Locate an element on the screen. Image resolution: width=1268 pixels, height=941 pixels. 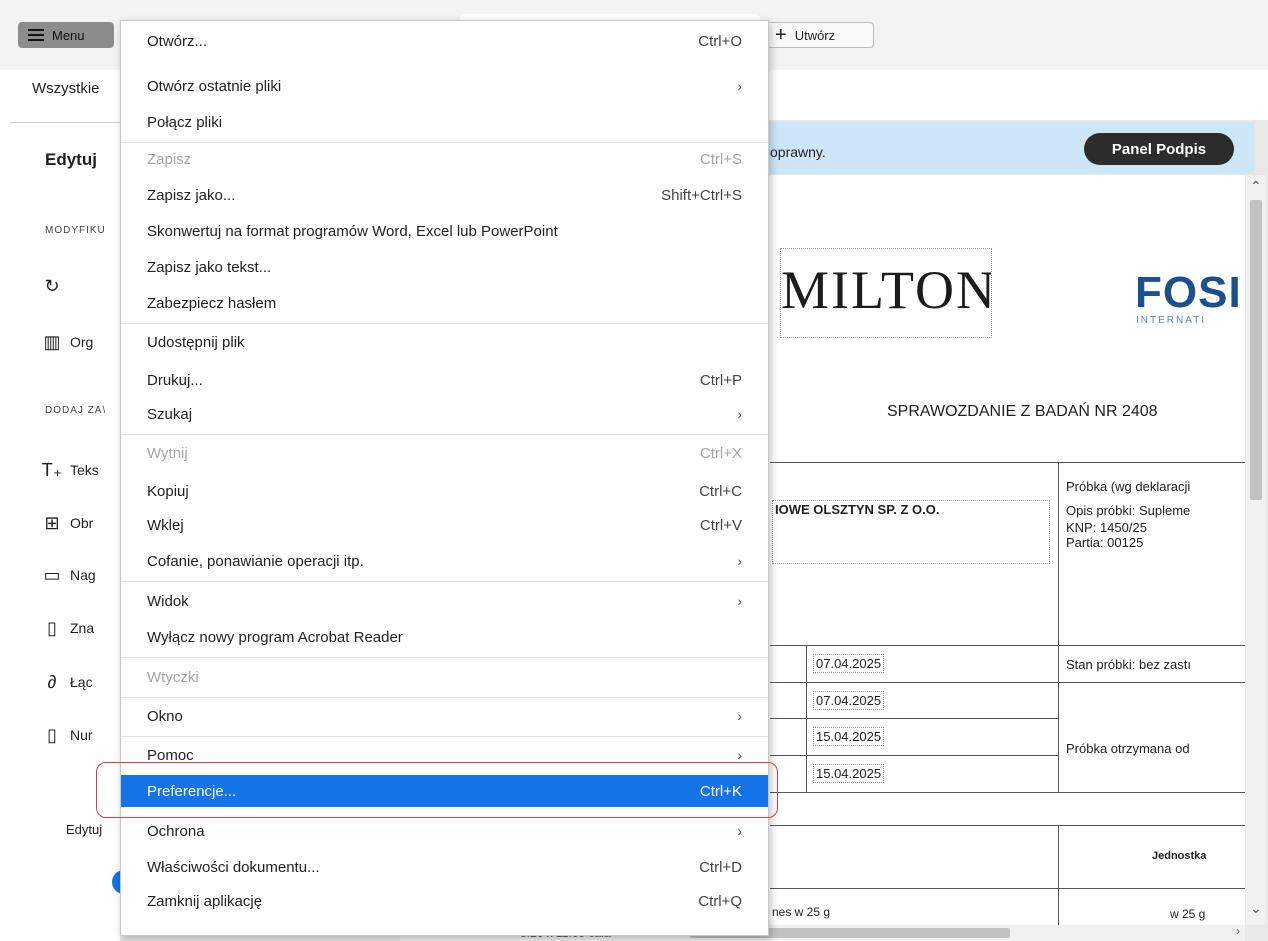
rotate-tool: ↻ is located at coordinates (52, 286).